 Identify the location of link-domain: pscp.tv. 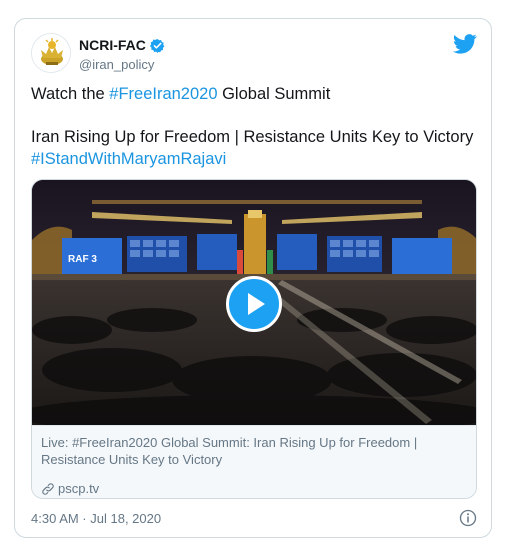
(70, 488).